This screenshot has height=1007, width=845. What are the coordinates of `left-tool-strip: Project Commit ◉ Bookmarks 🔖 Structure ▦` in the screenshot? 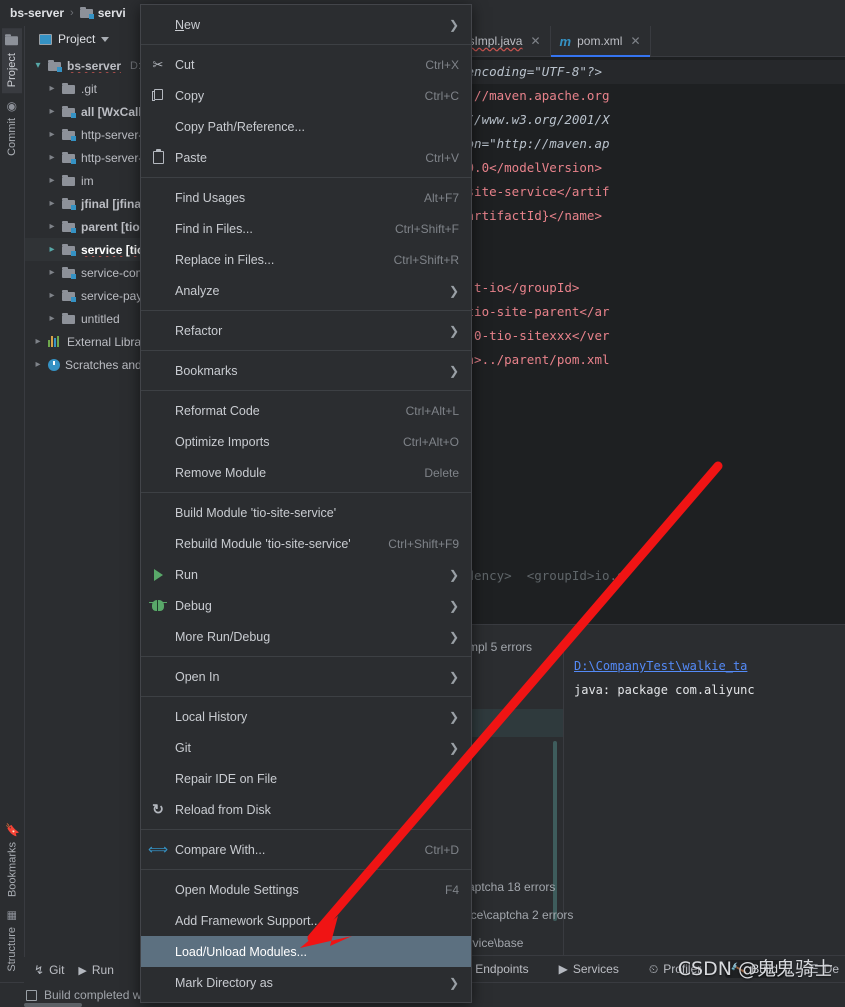 It's located at (12, 504).